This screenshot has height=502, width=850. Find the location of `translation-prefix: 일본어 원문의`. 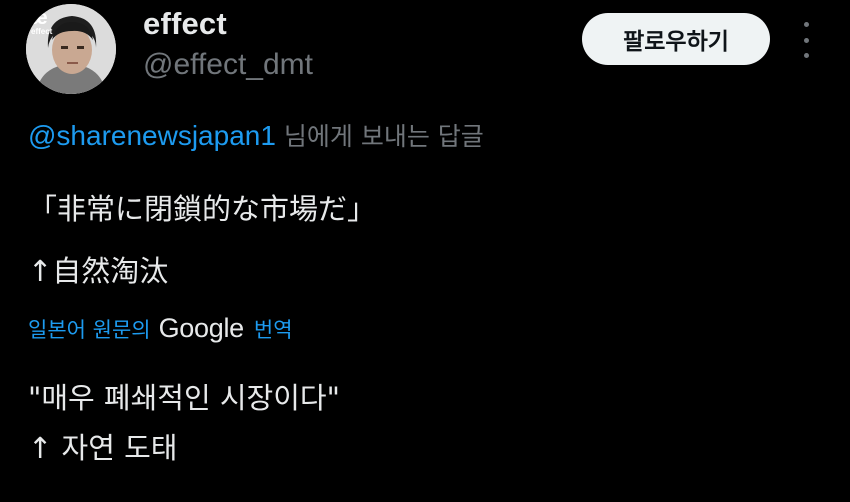

translation-prefix: 일본어 원문의 is located at coordinates (89, 329).